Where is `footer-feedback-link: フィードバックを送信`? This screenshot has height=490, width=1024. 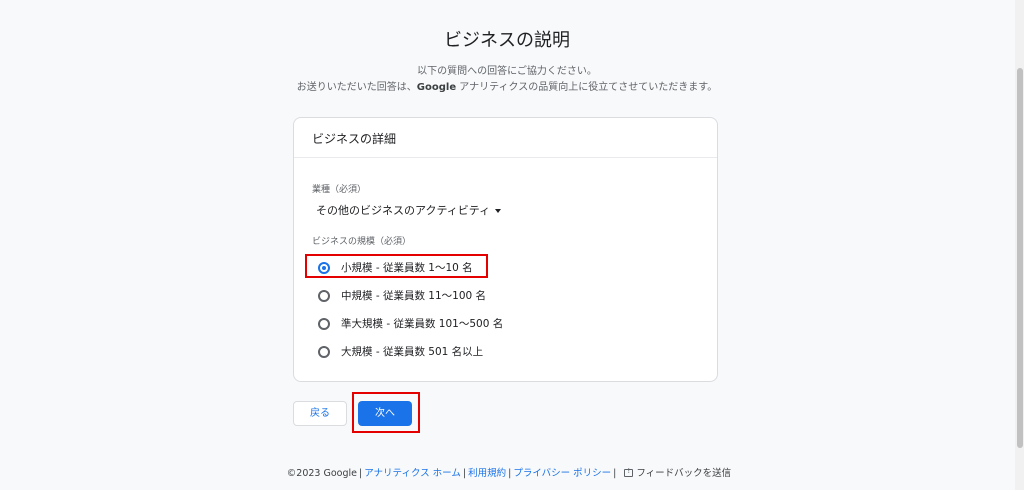
footer-feedback-link: フィードバックを送信 is located at coordinates (683, 473).